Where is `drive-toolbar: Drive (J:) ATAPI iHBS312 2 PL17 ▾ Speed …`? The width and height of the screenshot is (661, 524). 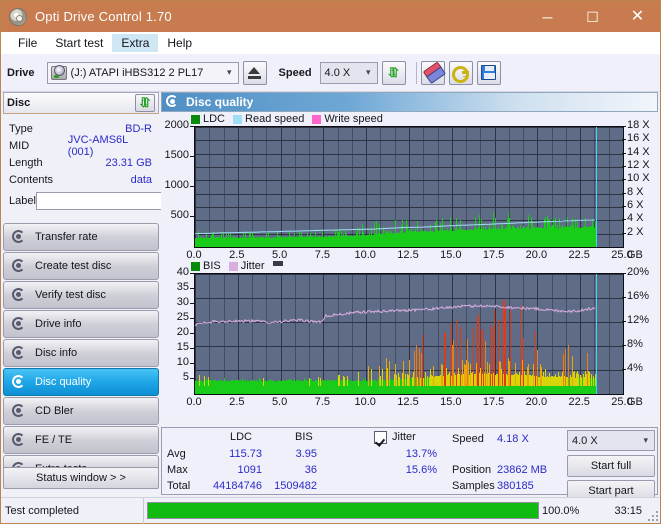
drive-toolbar: Drive (J:) ATAPI iHBS312 2 PL17 ▾ Speed … is located at coordinates (330, 73).